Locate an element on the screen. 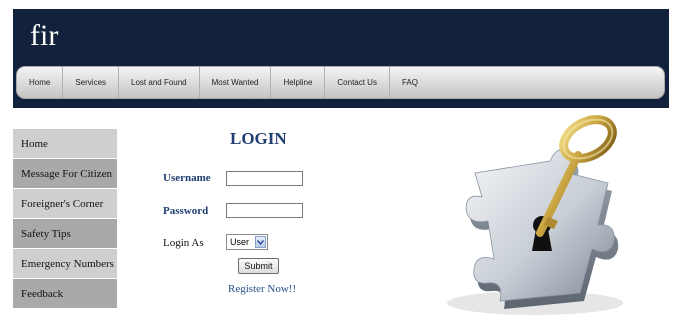 This screenshot has height=325, width=682. nav-services: Services is located at coordinates (91, 82).